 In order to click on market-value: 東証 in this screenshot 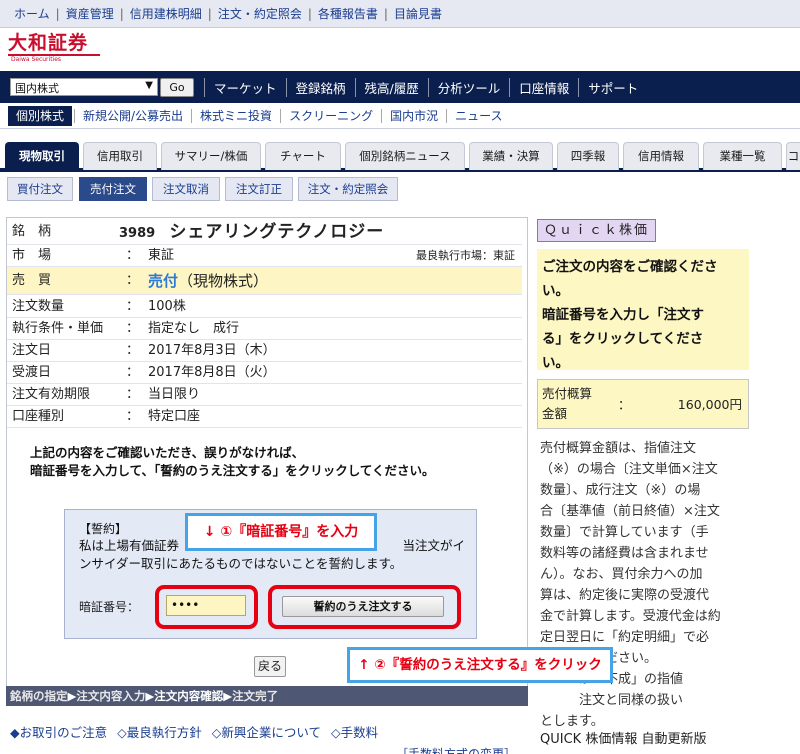, I will do `click(161, 255)`.